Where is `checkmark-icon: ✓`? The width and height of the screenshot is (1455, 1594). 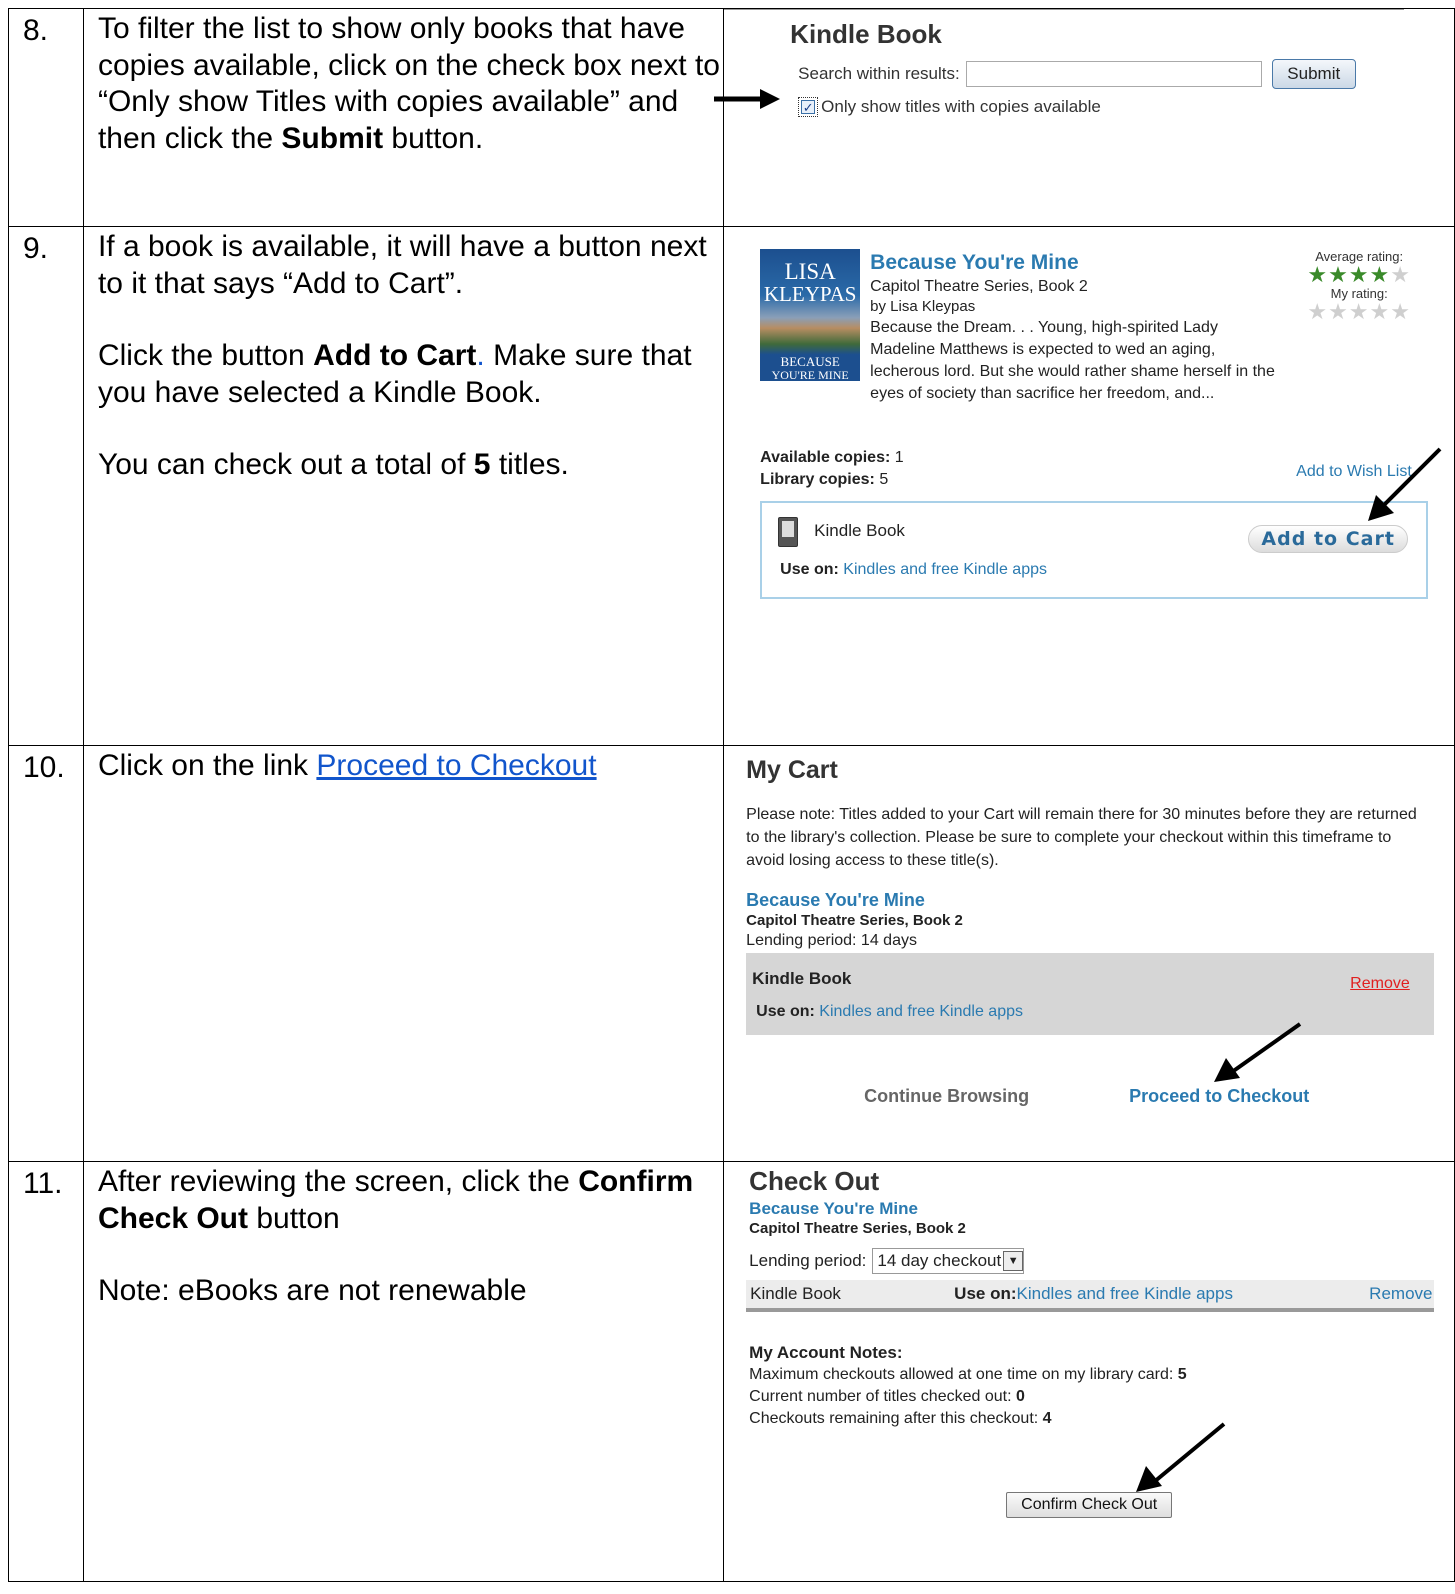 checkmark-icon: ✓ is located at coordinates (808, 107).